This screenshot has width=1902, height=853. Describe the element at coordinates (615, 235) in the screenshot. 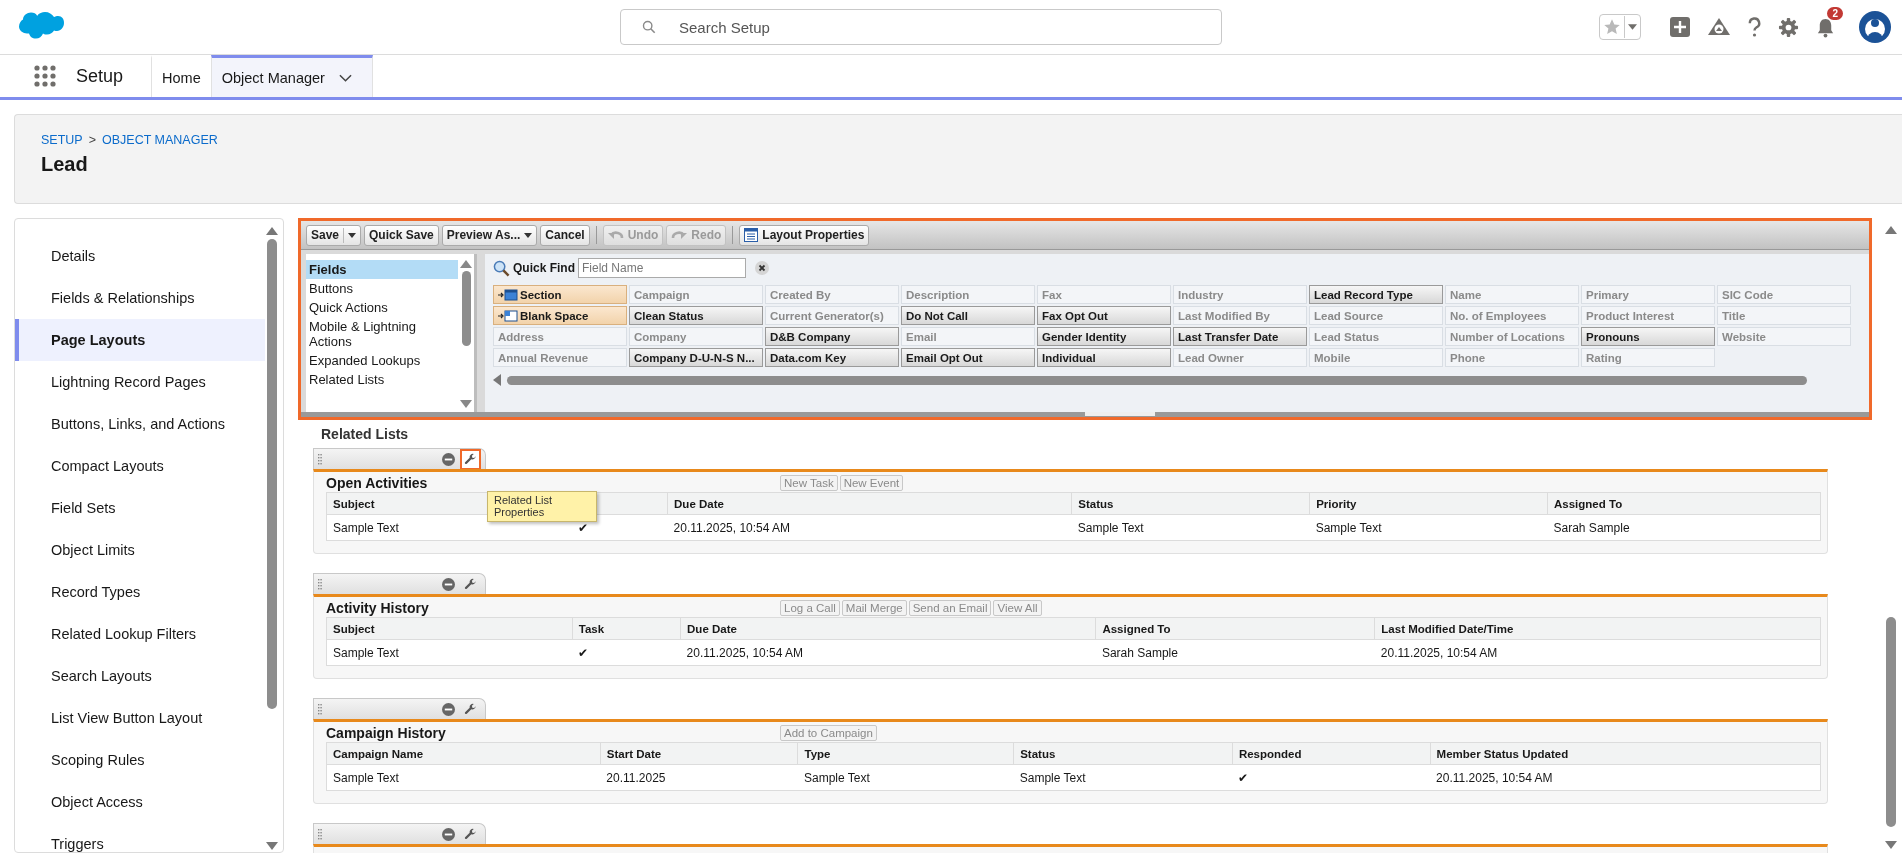

I see `undo-icon` at that location.